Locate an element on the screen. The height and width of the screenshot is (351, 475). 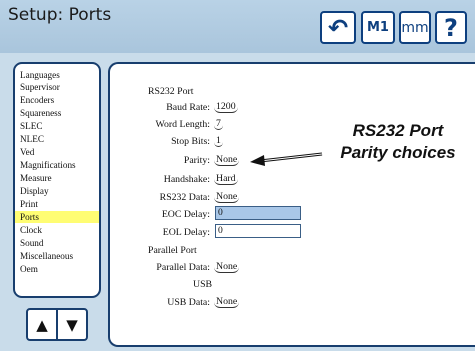
sidebar-item-miscellaneous: Miscellaneous is located at coordinates (57, 256).